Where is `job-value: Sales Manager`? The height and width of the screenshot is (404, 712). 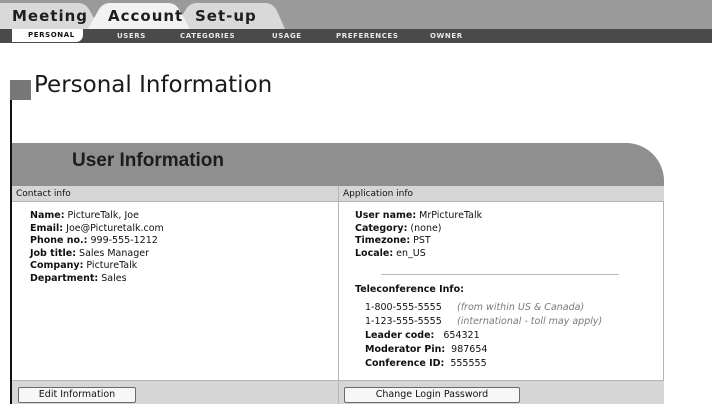
job-value: Sales Manager is located at coordinates (114, 253).